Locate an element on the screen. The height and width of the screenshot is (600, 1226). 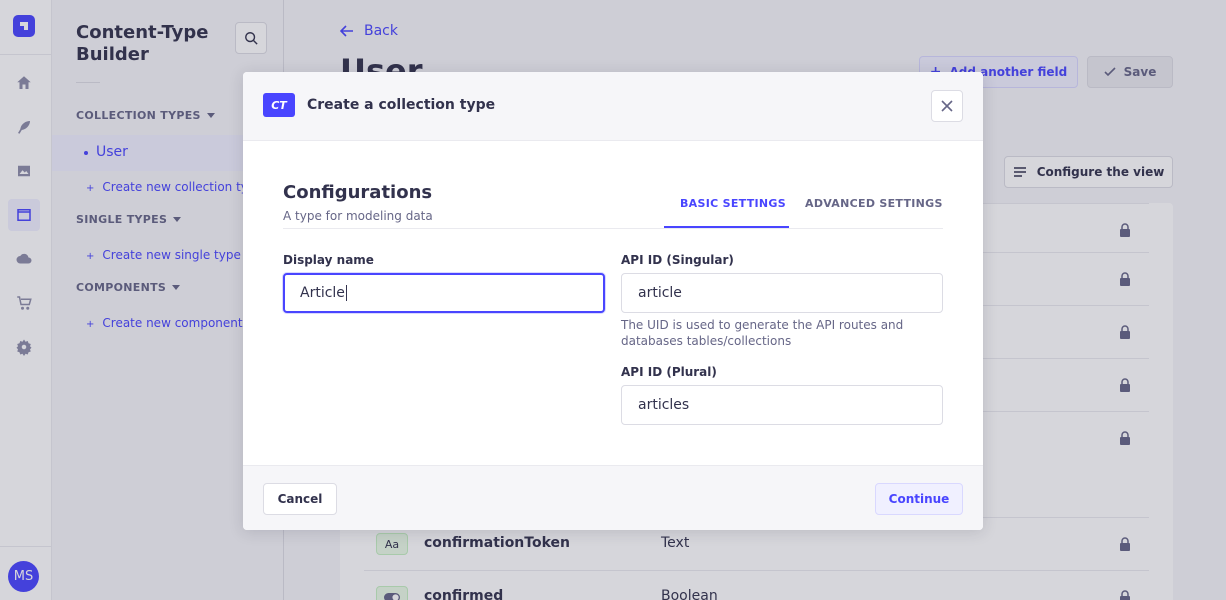
cancel-button: Cancel is located at coordinates (300, 499).